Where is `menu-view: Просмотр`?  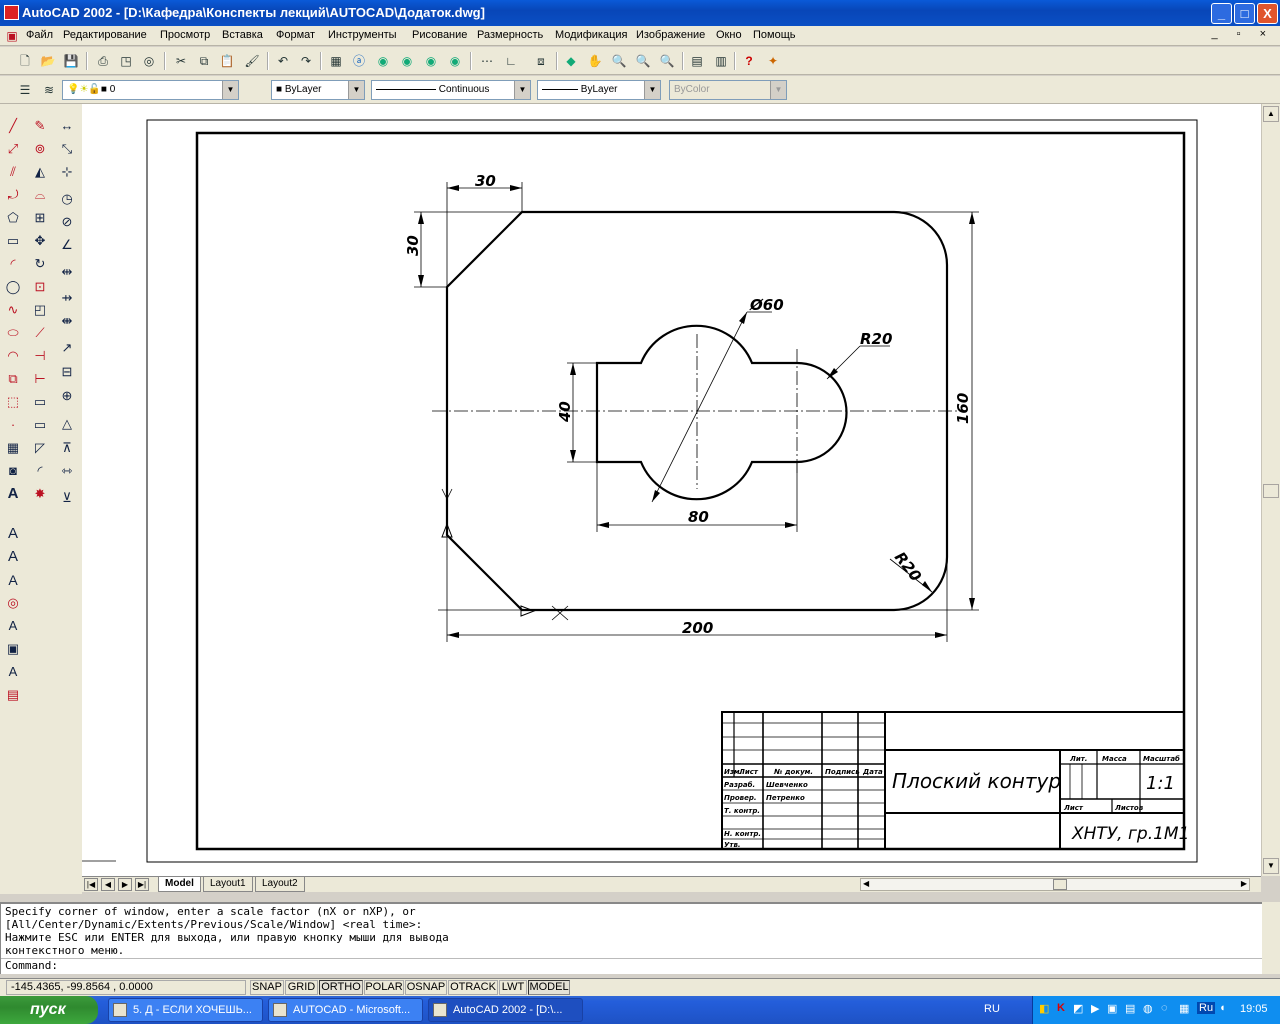
menu-view: Просмотр is located at coordinates (185, 35).